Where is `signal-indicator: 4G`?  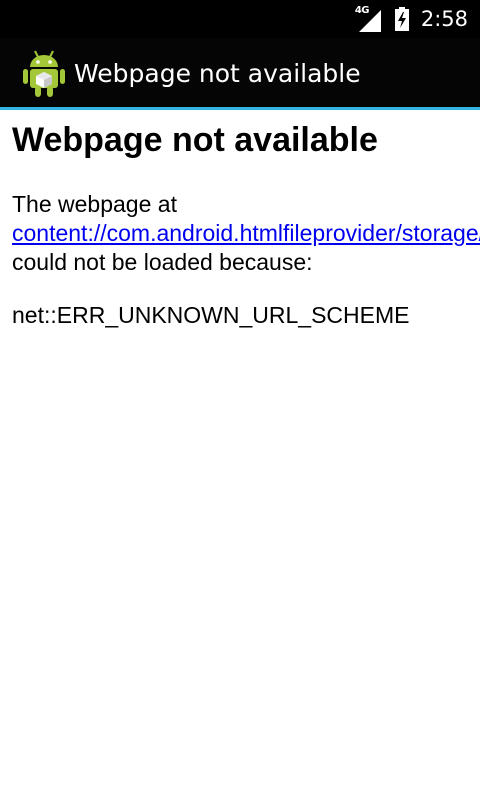 signal-indicator: 4G is located at coordinates (369, 19).